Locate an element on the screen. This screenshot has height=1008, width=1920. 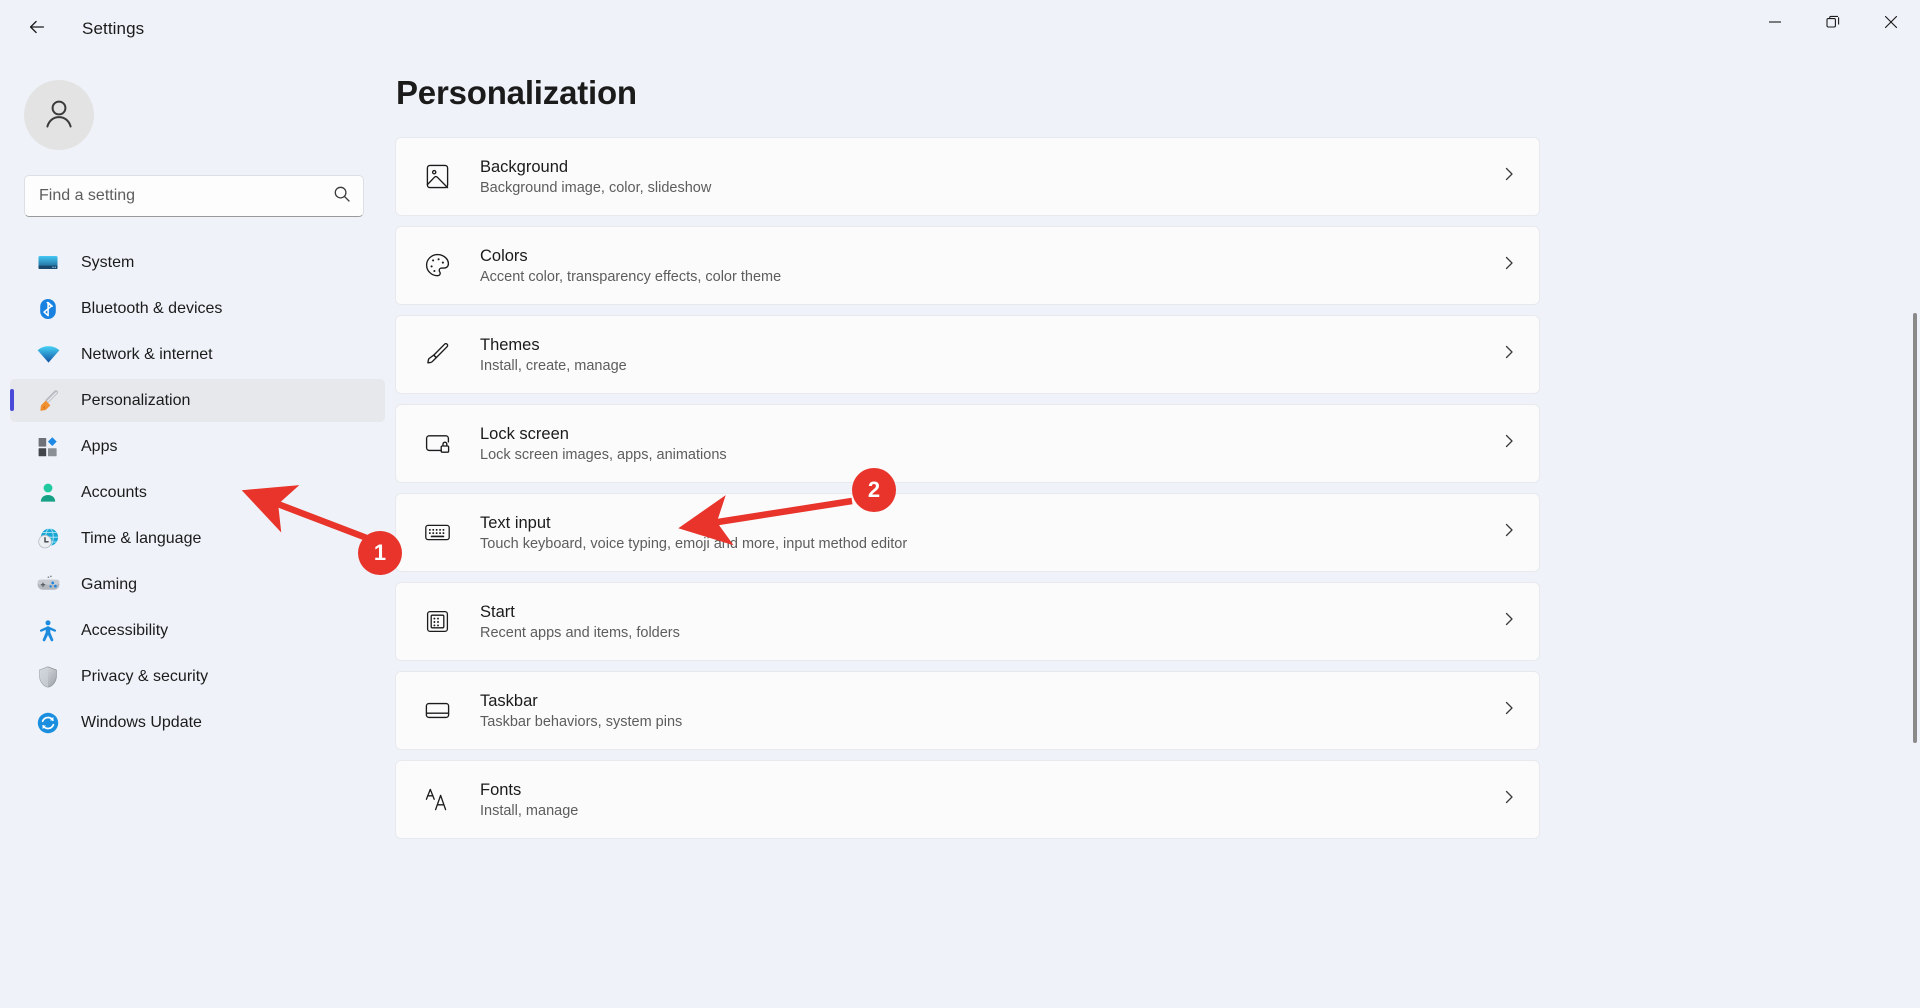
annotation-badge-1: 1 is located at coordinates (380, 553).